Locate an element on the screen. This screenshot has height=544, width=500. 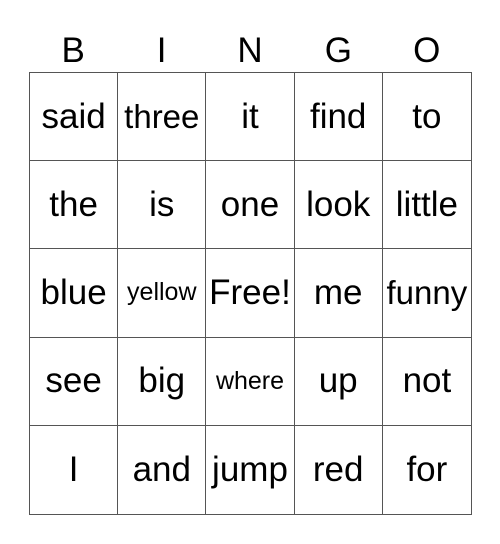
bingo-cell: to is located at coordinates (426, 117).